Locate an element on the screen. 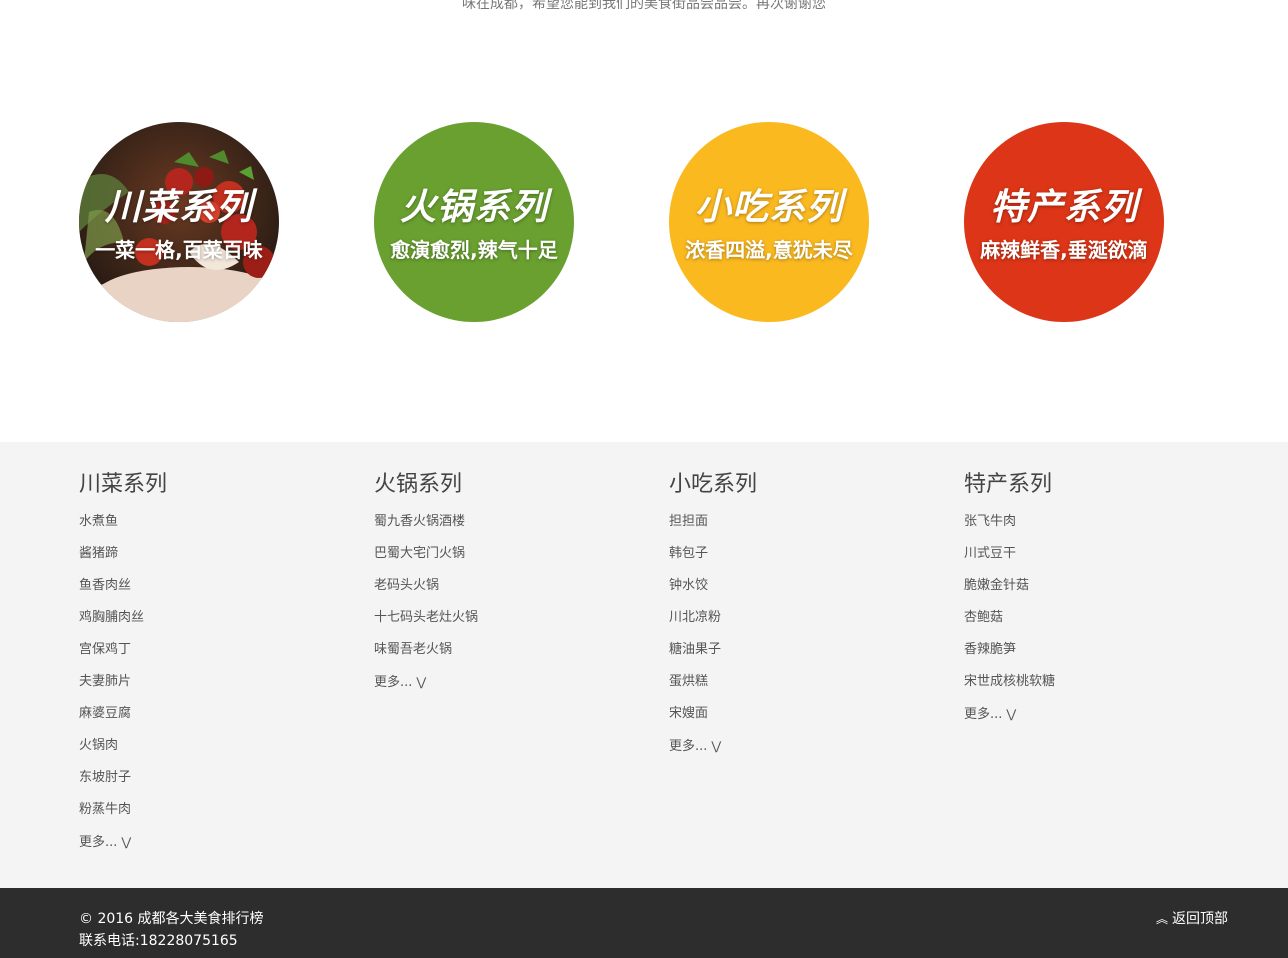 The height and width of the screenshot is (958, 1288). list-item: 麻婆豆腐 is located at coordinates (209, 720).